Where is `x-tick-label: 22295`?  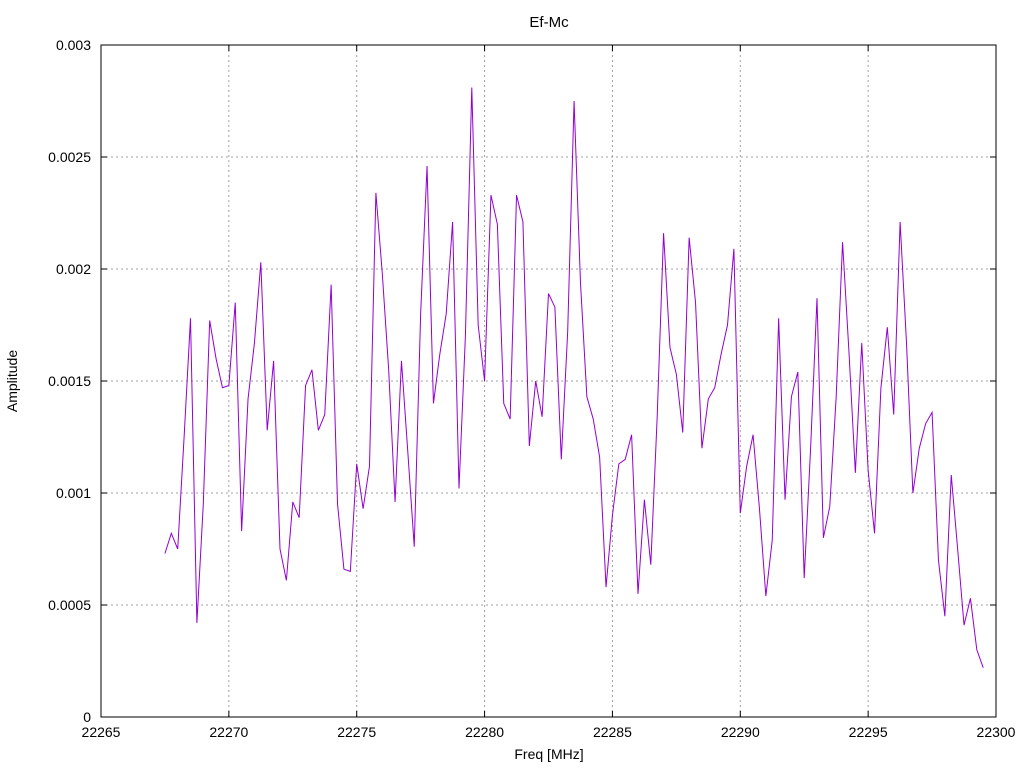
x-tick-label: 22295 is located at coordinates (868, 732).